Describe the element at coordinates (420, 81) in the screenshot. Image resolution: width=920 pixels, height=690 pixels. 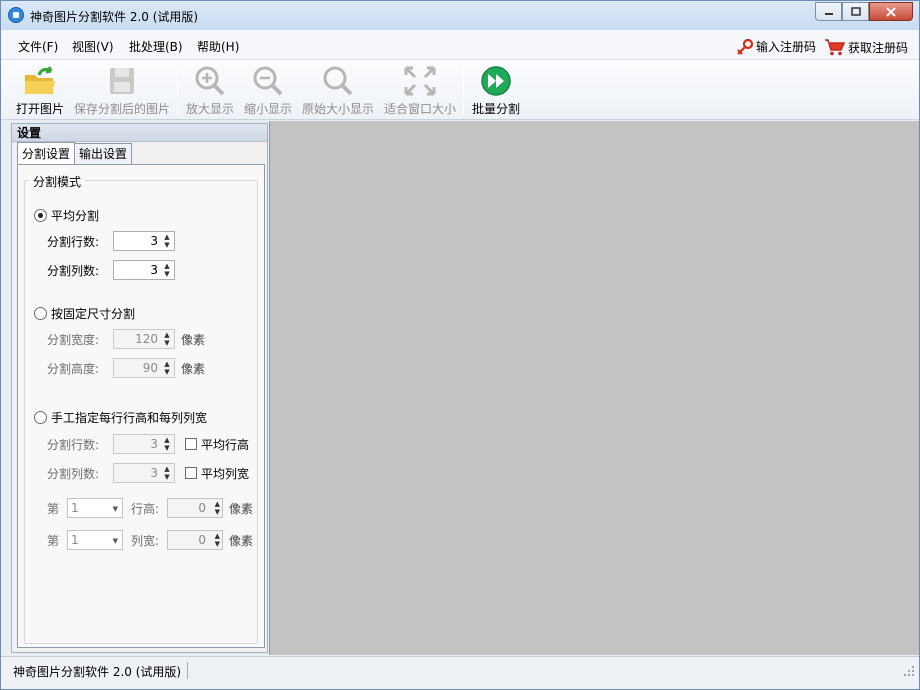
I see `fit-window-icon` at that location.